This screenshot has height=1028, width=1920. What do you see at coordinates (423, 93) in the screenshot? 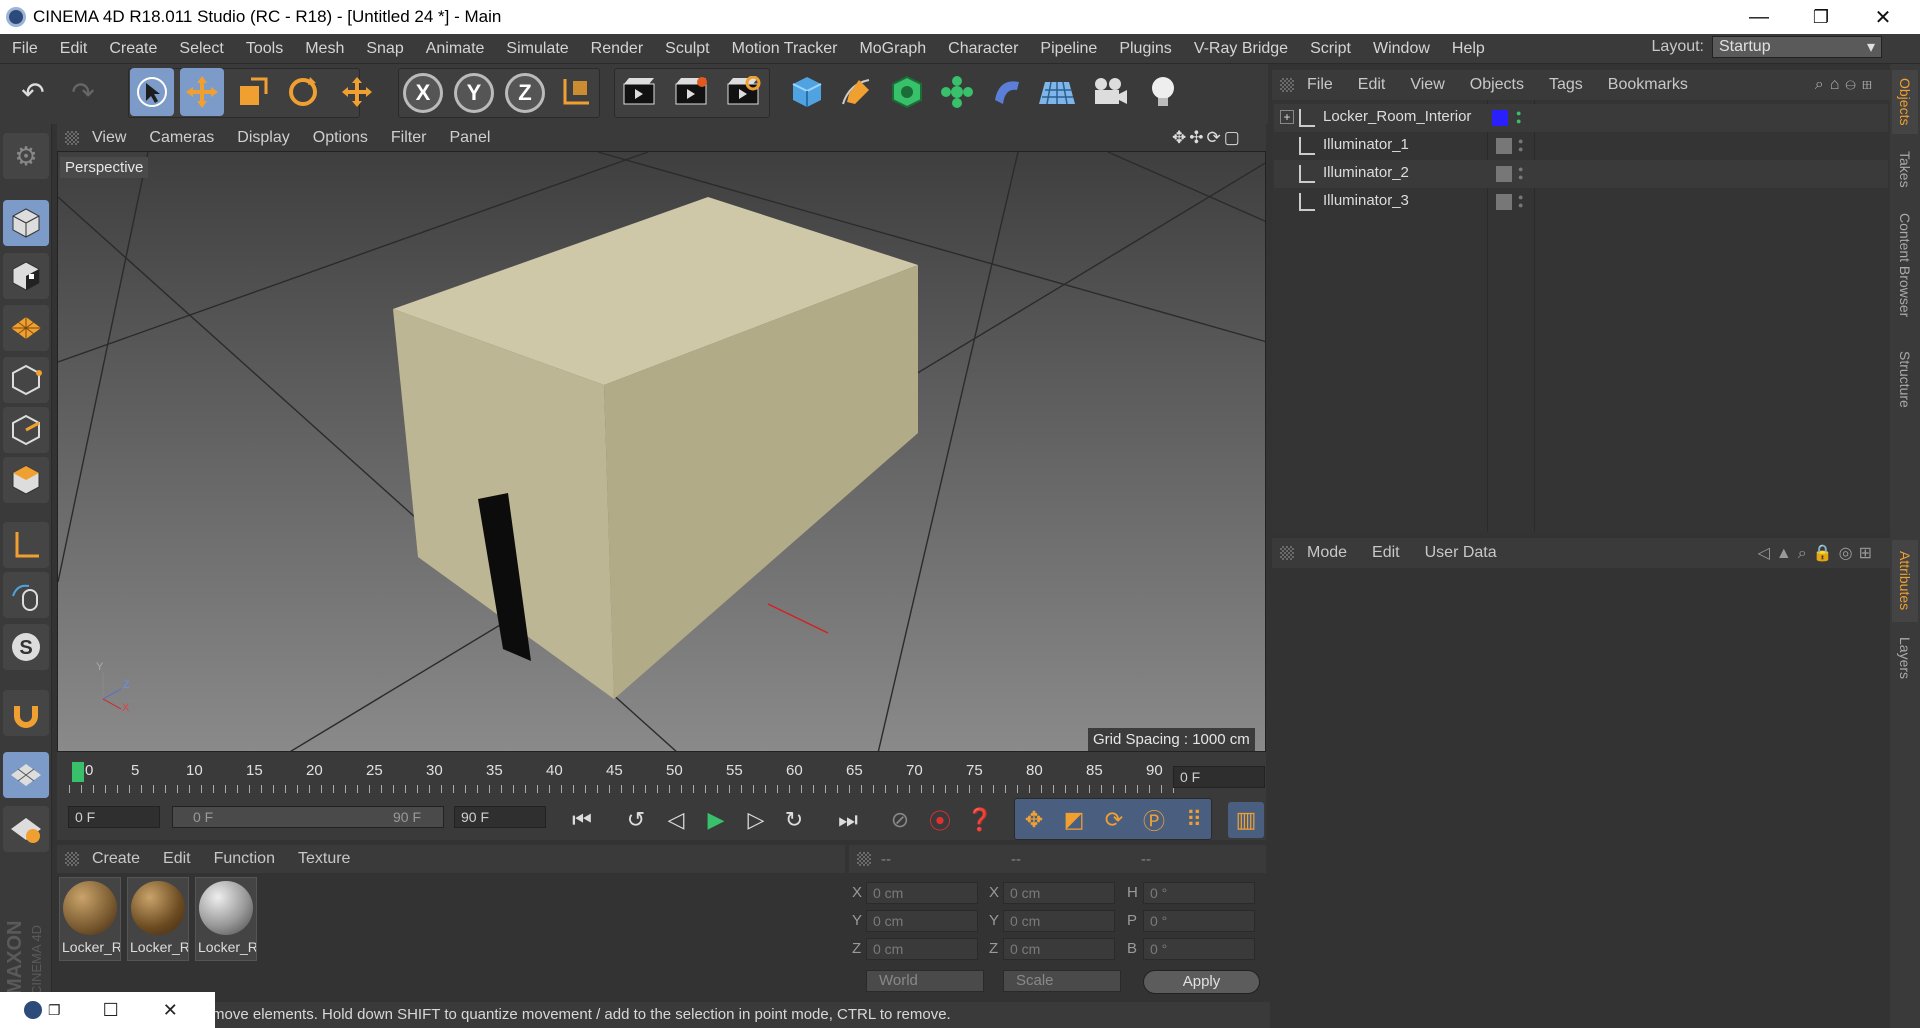
I see `axis-x-toggle: X` at bounding box center [423, 93].